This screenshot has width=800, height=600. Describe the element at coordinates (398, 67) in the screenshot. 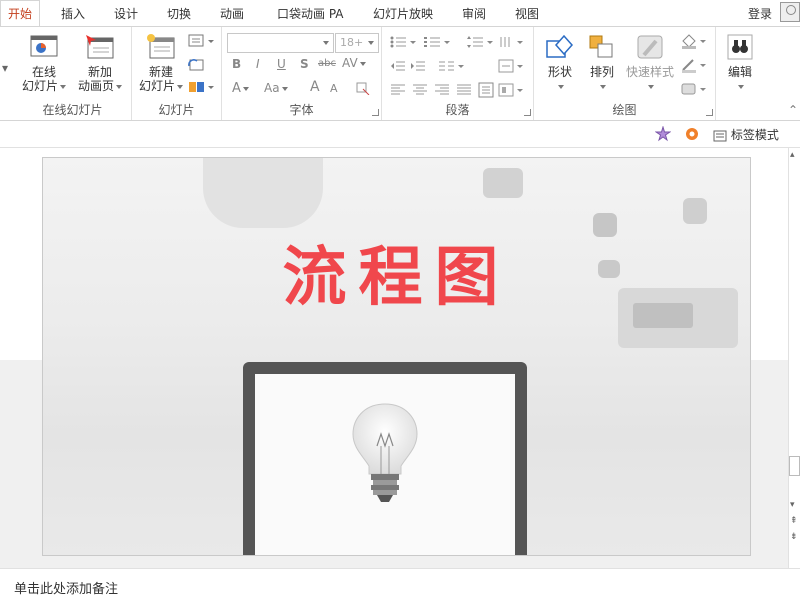

I see `decrease-indent-icon` at that location.